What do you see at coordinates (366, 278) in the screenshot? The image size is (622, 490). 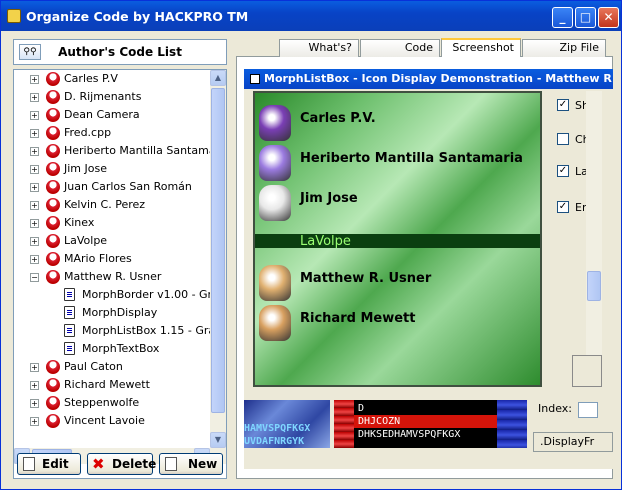 I see `morph-list-label: Matthew R. Usner` at bounding box center [366, 278].